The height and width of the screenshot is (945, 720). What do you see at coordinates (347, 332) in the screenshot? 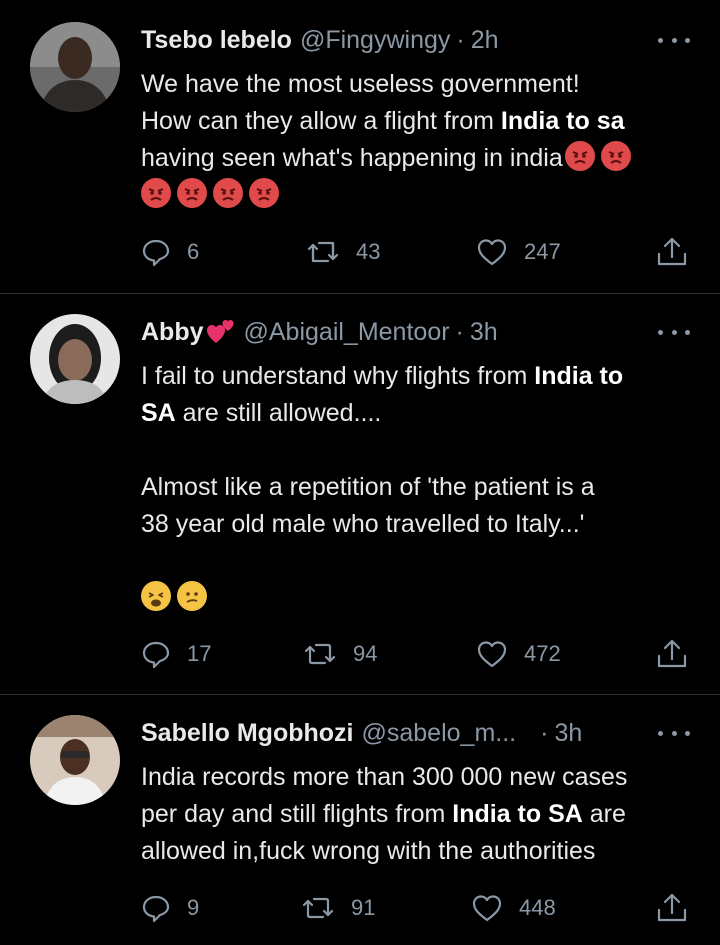
I see `user-handle: @Abigail_Mentoor` at bounding box center [347, 332].